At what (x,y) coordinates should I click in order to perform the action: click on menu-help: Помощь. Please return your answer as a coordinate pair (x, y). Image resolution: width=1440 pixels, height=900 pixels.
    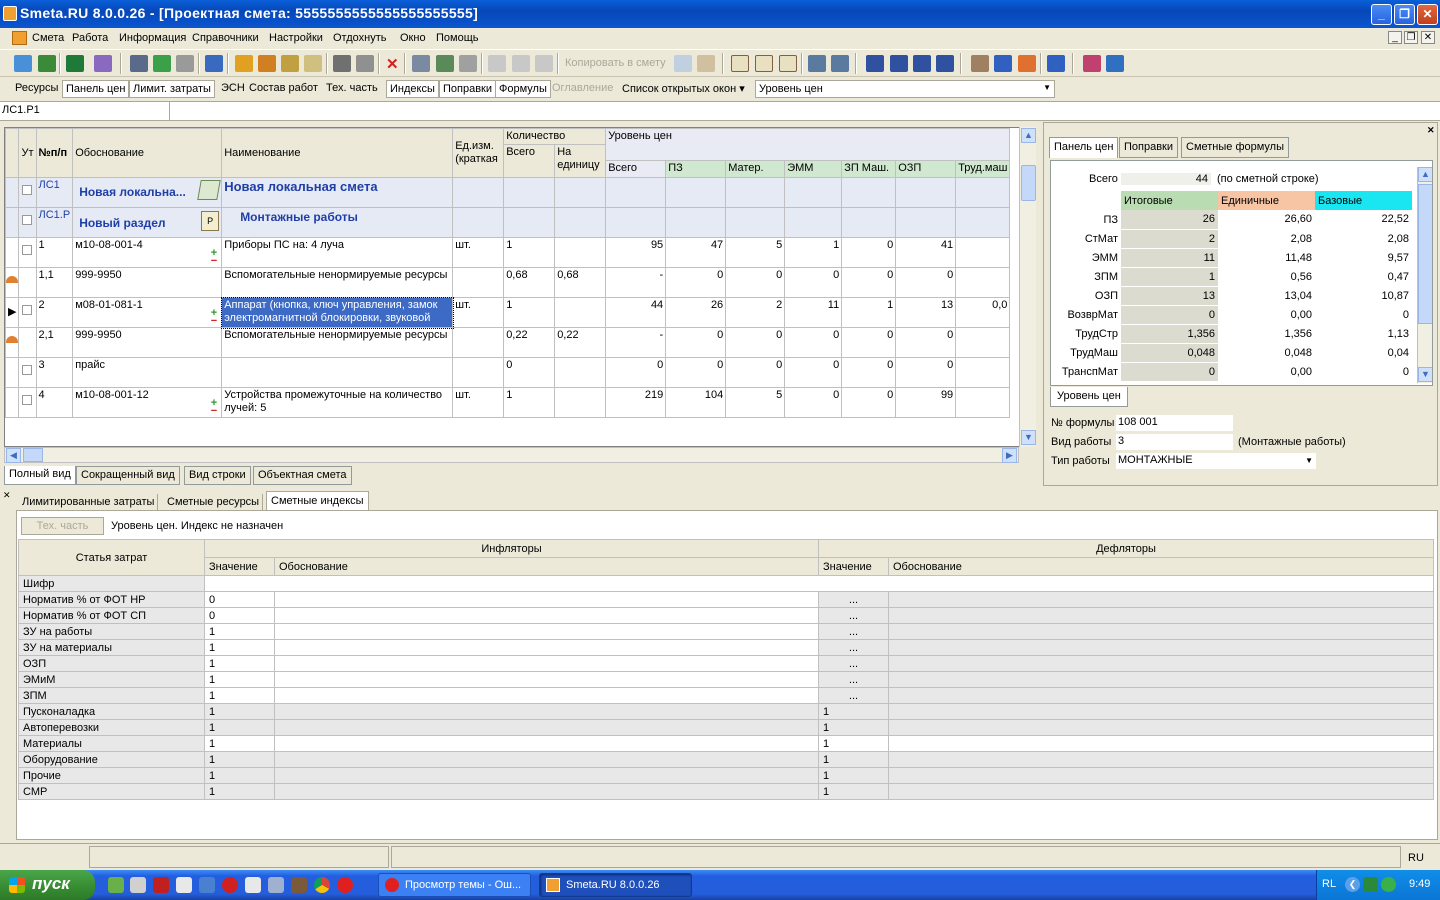
    Looking at the image, I should click on (457, 38).